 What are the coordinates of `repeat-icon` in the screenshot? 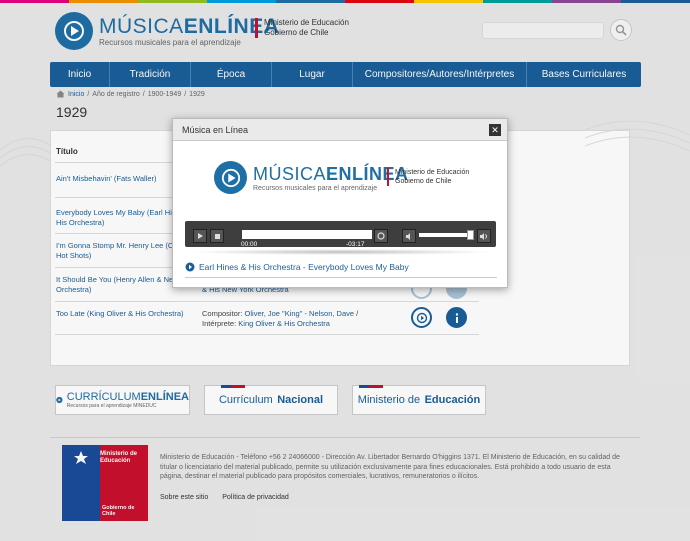 It's located at (381, 236).